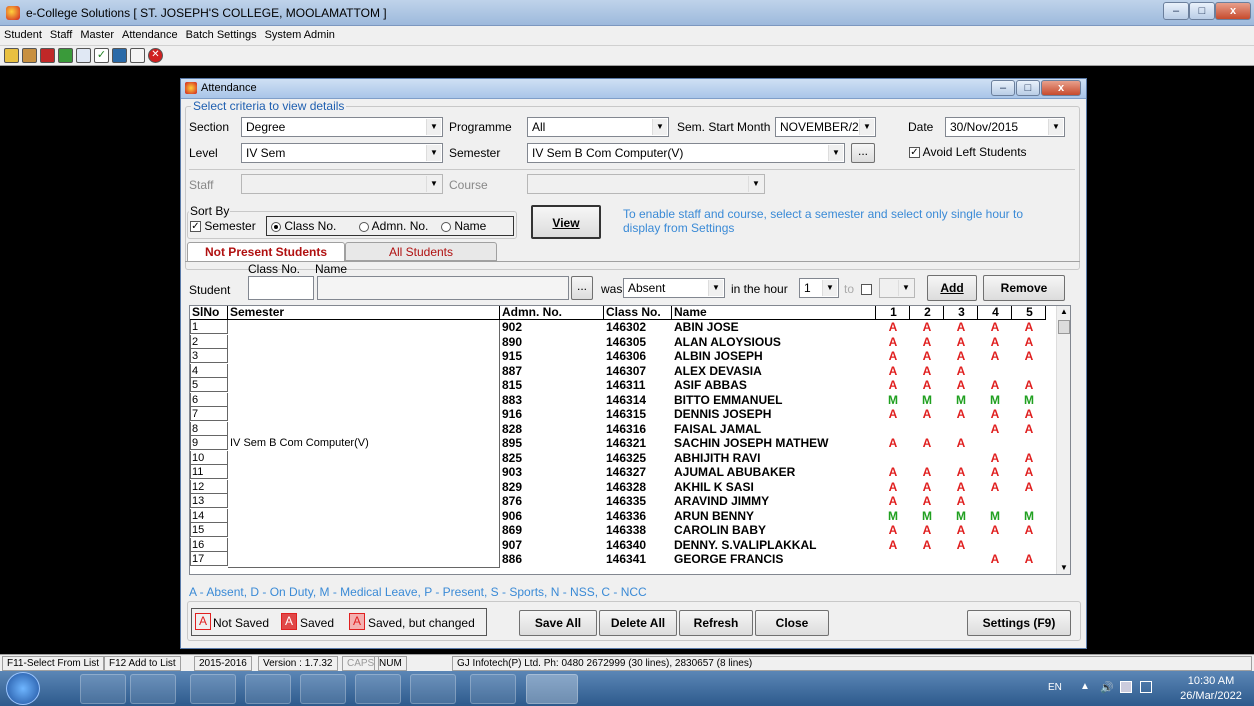  I want to click on clock-time: 10:30 AM, so click(1211, 681).